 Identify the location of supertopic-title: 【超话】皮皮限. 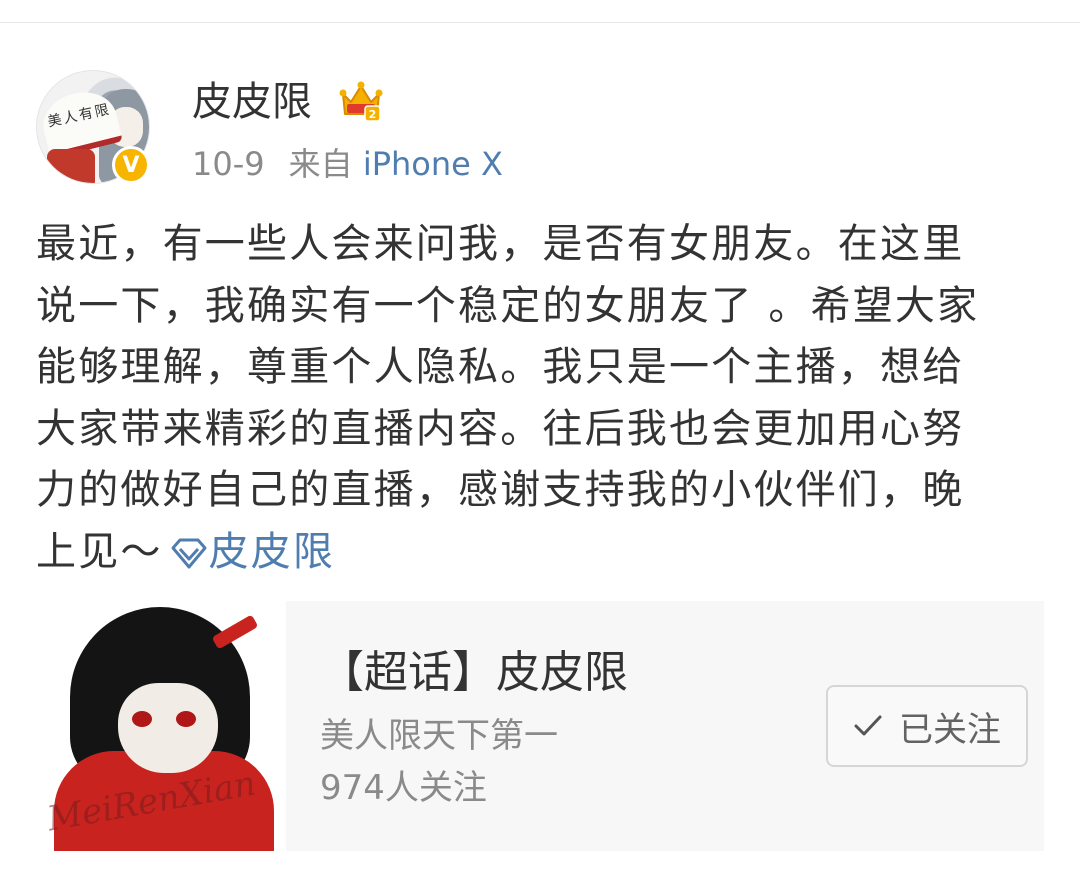
(474, 672).